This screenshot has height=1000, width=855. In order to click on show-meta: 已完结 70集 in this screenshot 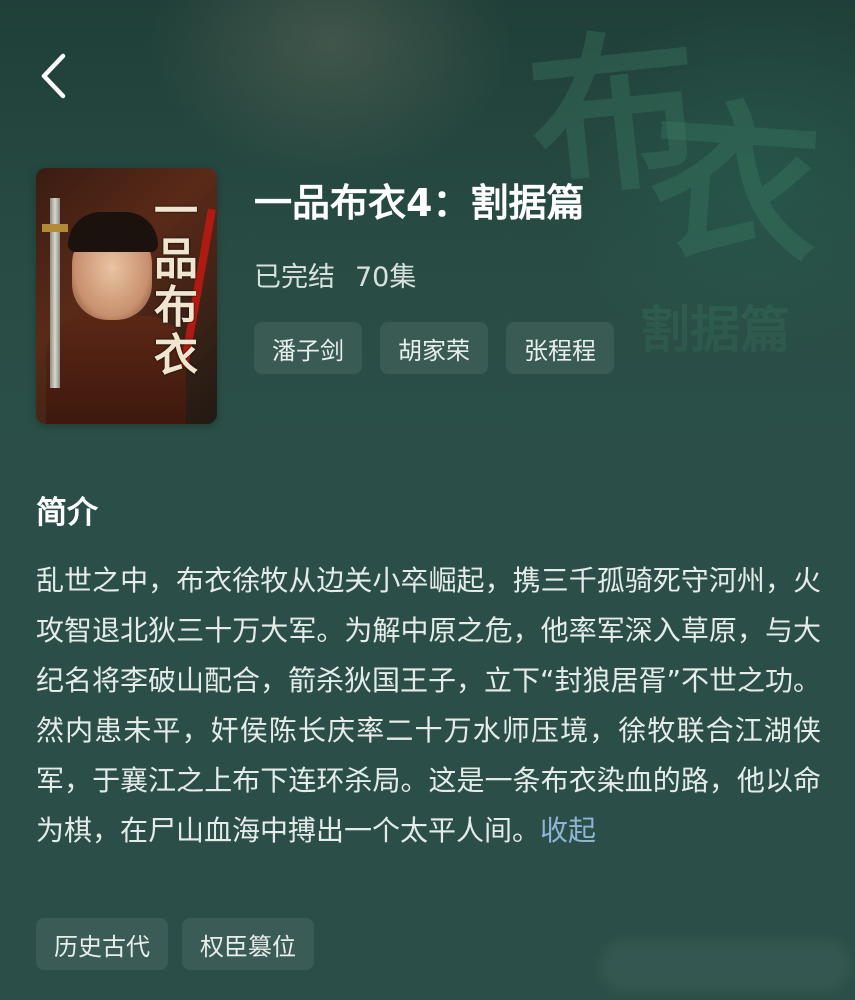, I will do `click(335, 274)`.